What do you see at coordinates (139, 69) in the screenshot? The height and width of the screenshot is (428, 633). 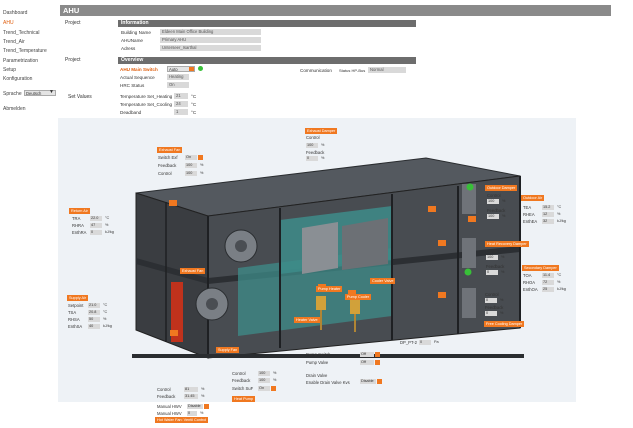 I see `main-switch-label: AHU Main Switch` at bounding box center [139, 69].